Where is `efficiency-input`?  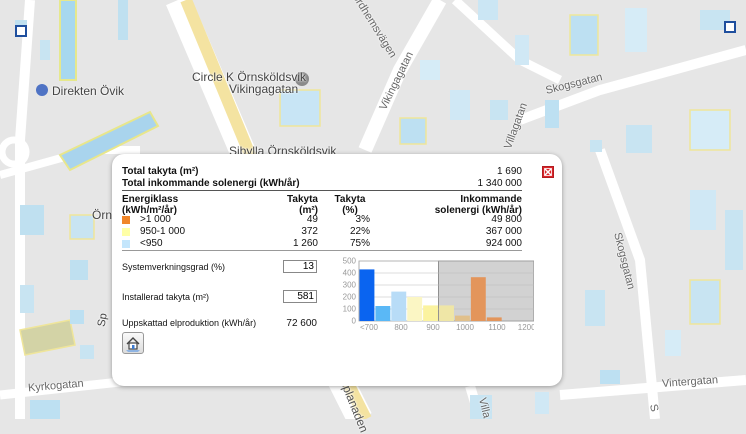
efficiency-input is located at coordinates (300, 266).